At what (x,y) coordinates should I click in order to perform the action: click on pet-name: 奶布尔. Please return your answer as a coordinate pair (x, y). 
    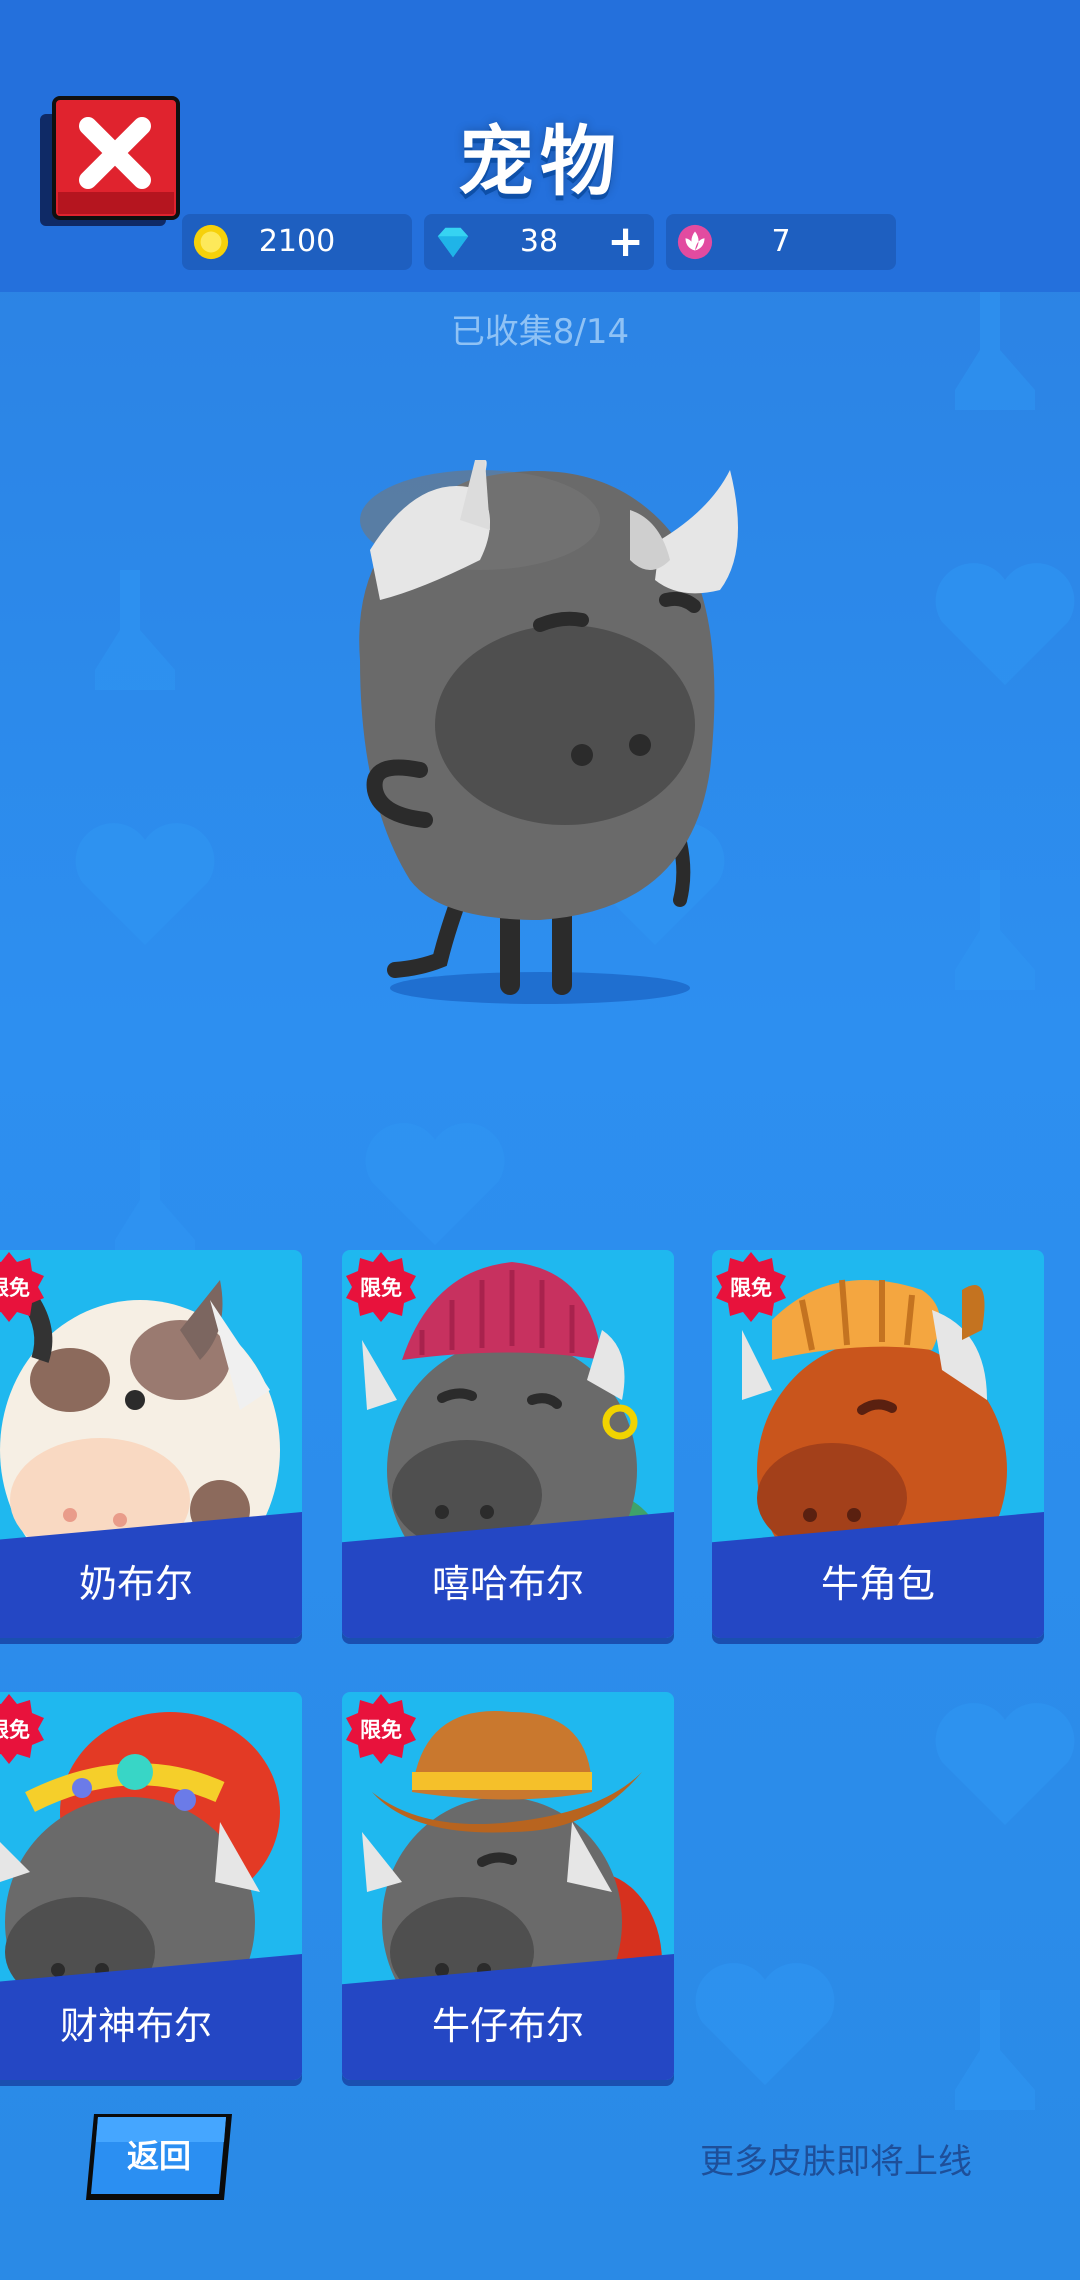
    Looking at the image, I should click on (135, 1584).